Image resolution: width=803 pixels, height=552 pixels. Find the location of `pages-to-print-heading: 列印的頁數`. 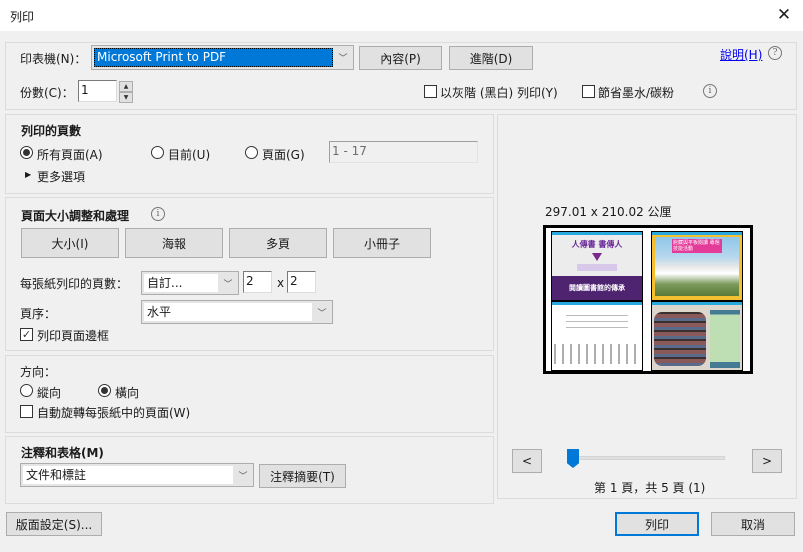

pages-to-print-heading: 列印的頁數 is located at coordinates (51, 131).